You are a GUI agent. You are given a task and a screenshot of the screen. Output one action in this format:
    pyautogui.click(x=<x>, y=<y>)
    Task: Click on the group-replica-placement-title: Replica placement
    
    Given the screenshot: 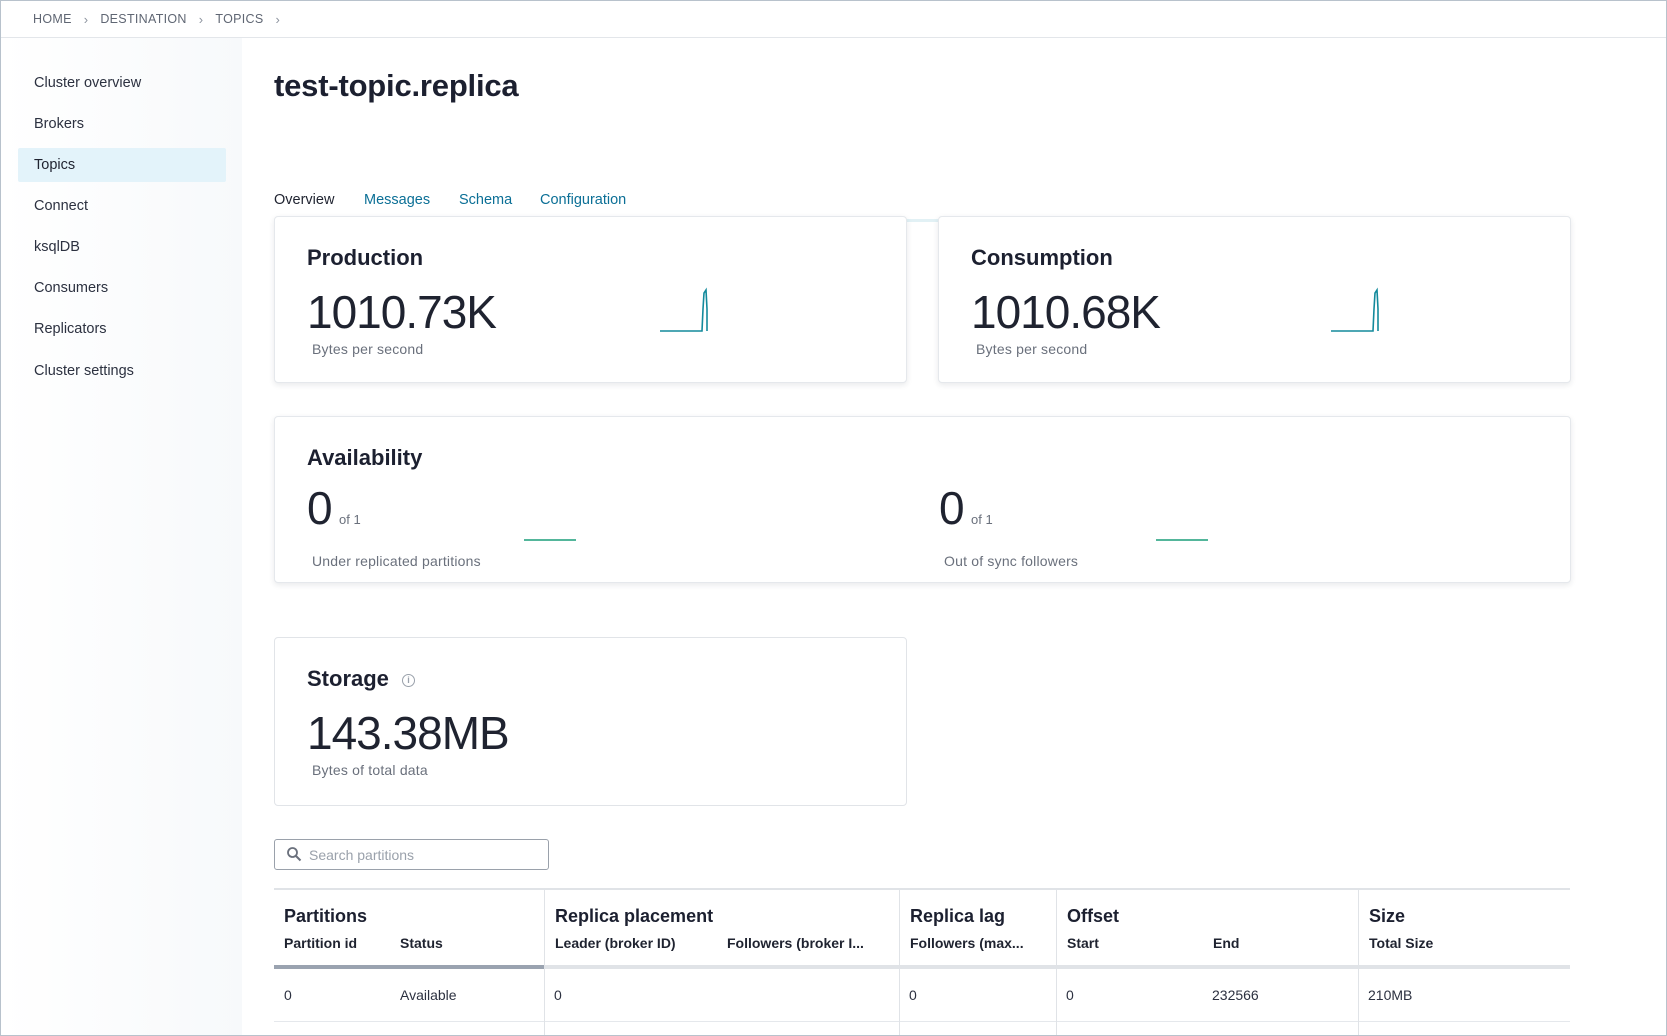 What is the action you would take?
    pyautogui.click(x=634, y=916)
    